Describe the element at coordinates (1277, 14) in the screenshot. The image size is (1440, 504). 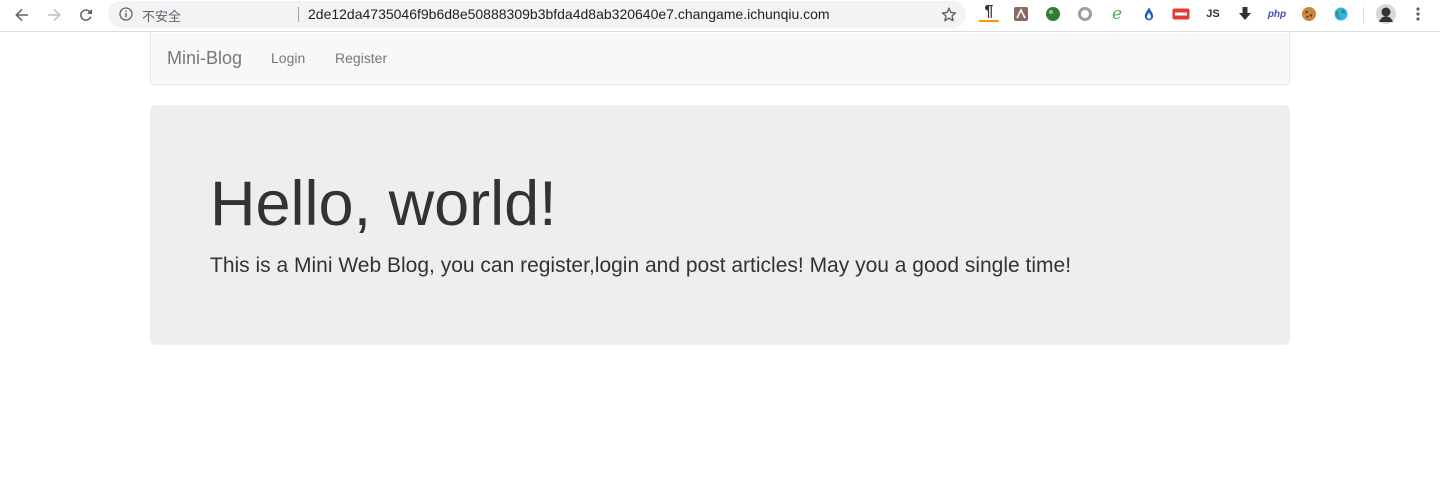
I see `php-extension-icon: php` at that location.